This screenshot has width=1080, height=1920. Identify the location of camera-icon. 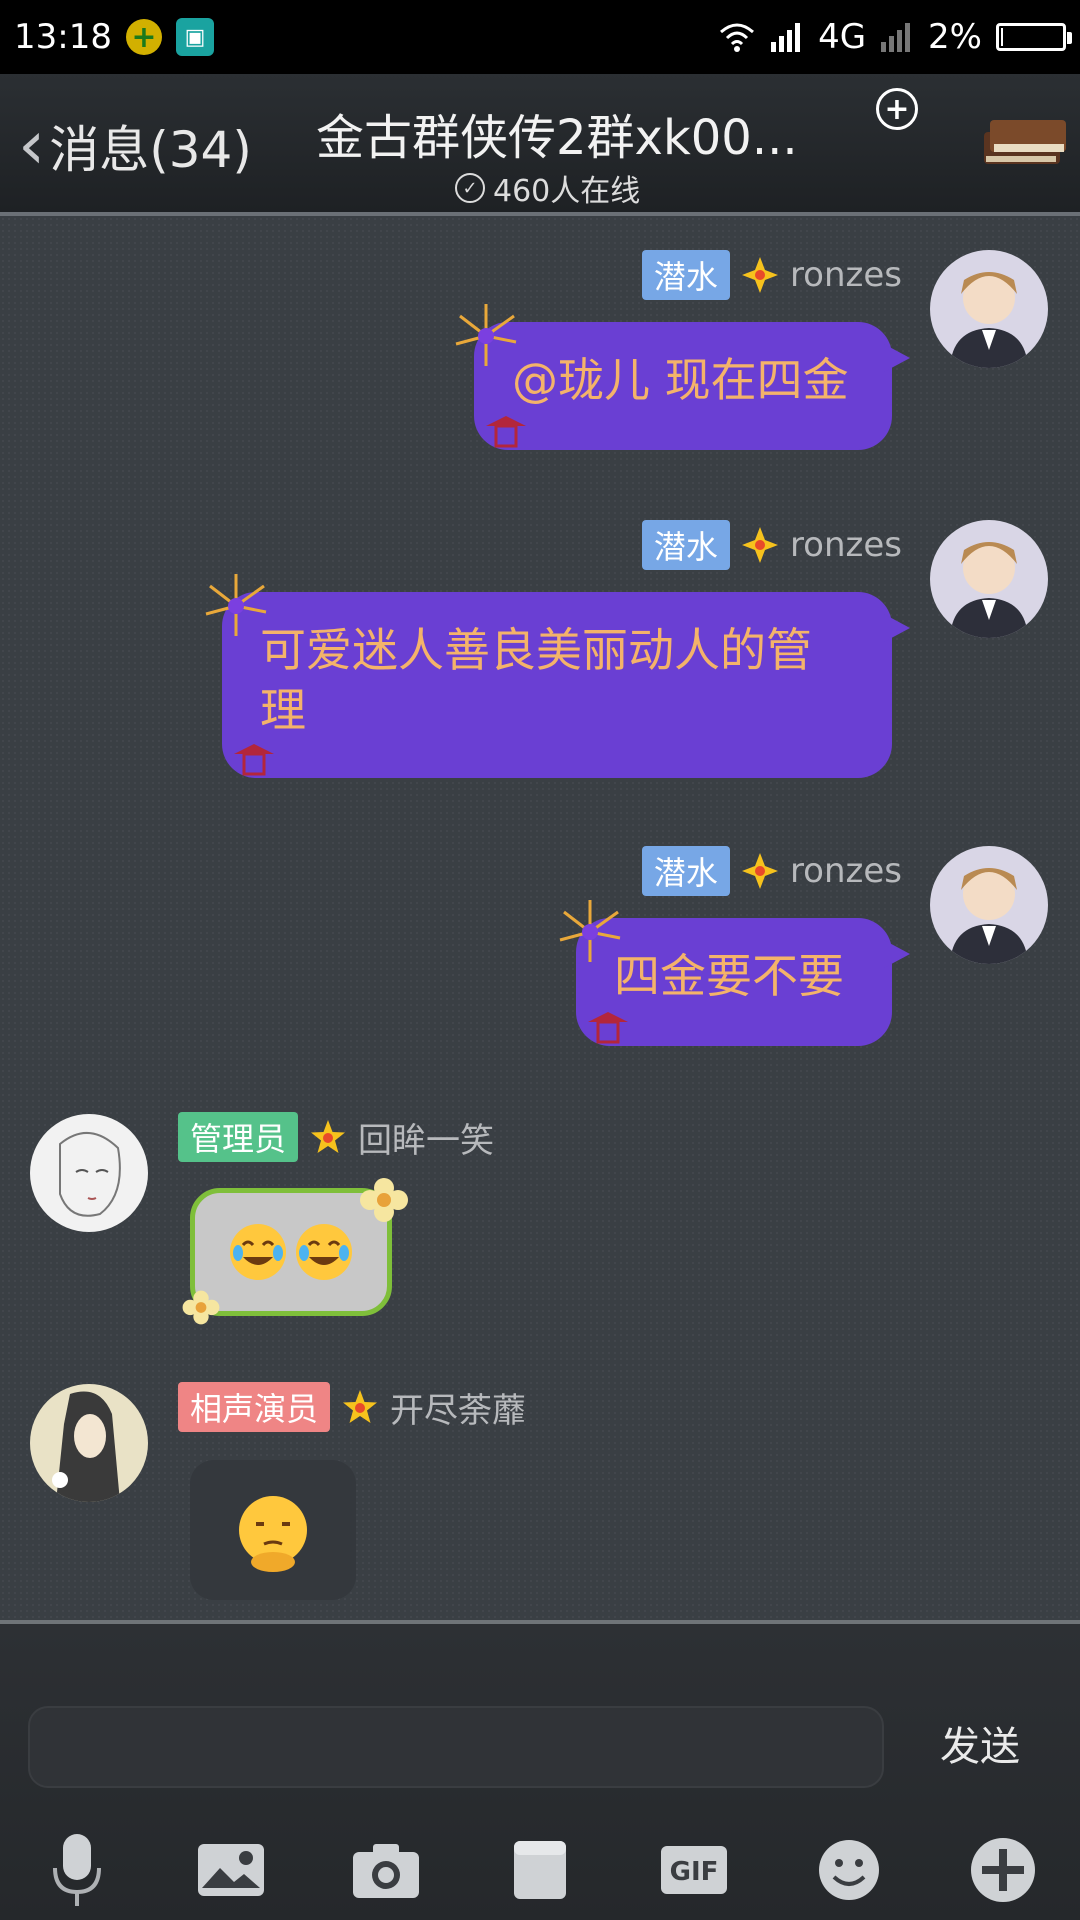
(385, 1871).